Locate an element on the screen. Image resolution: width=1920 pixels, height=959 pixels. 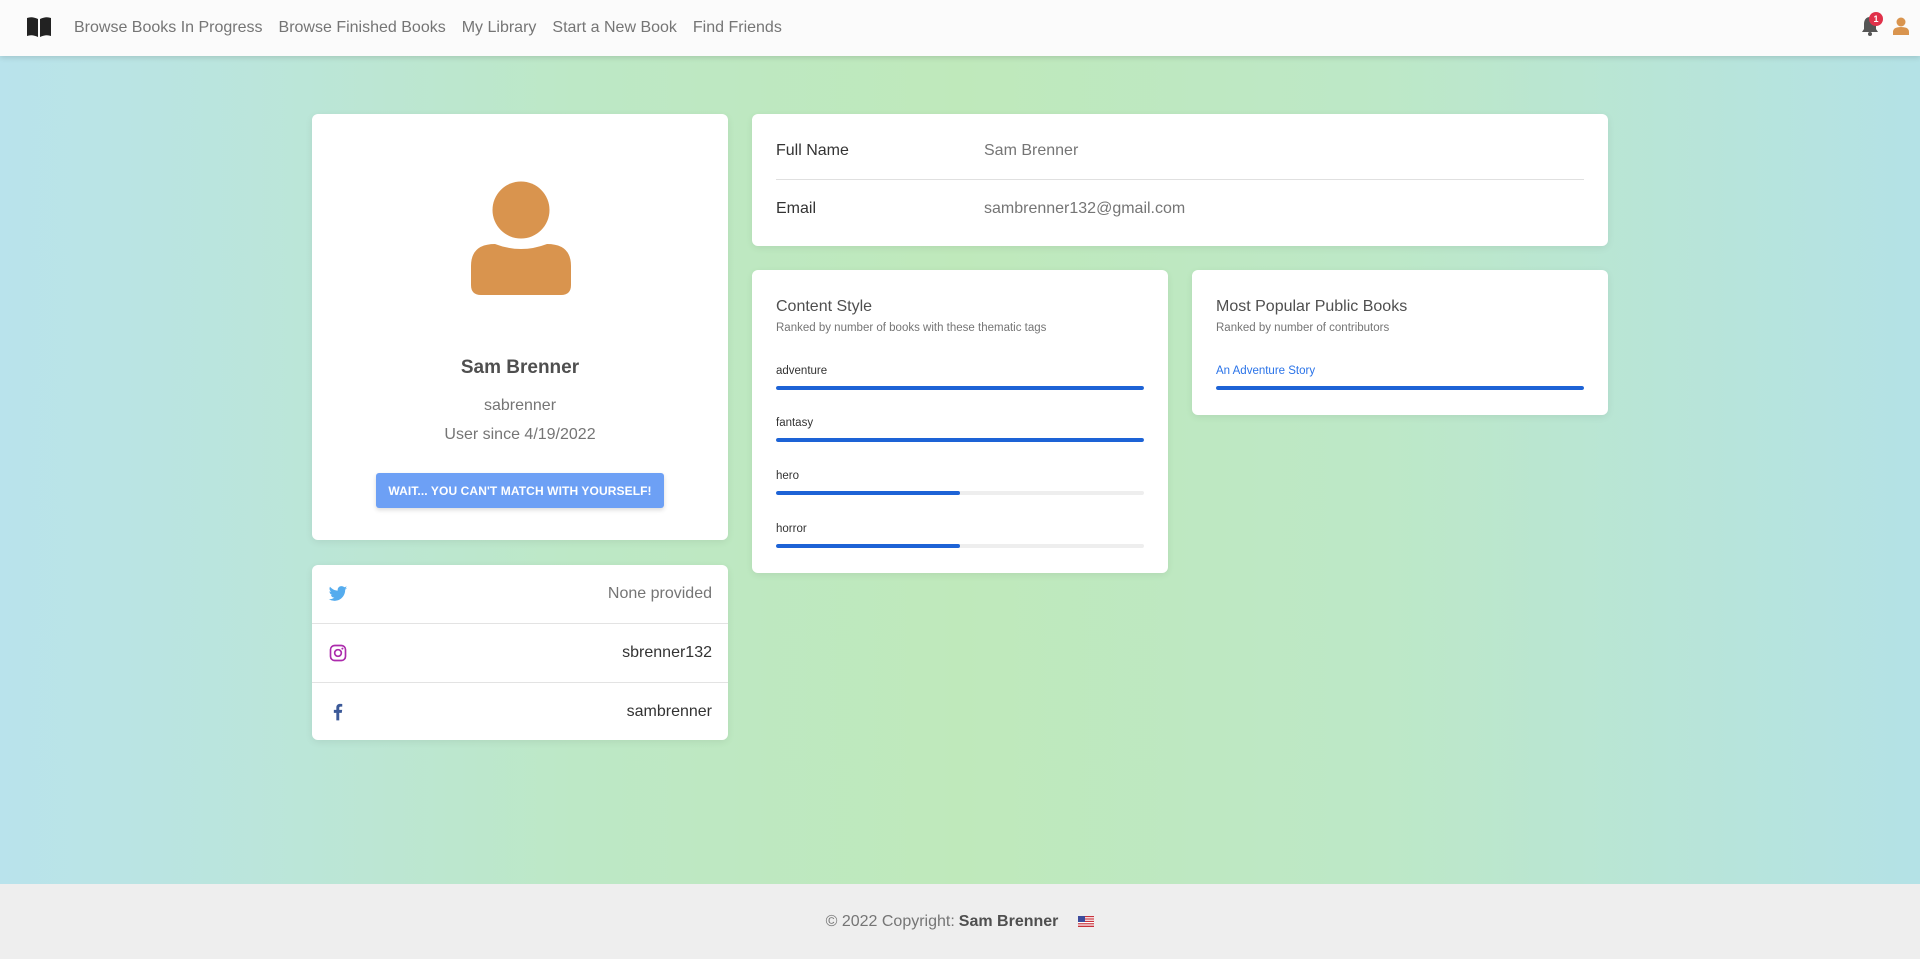
email-label: Email is located at coordinates (796, 208).